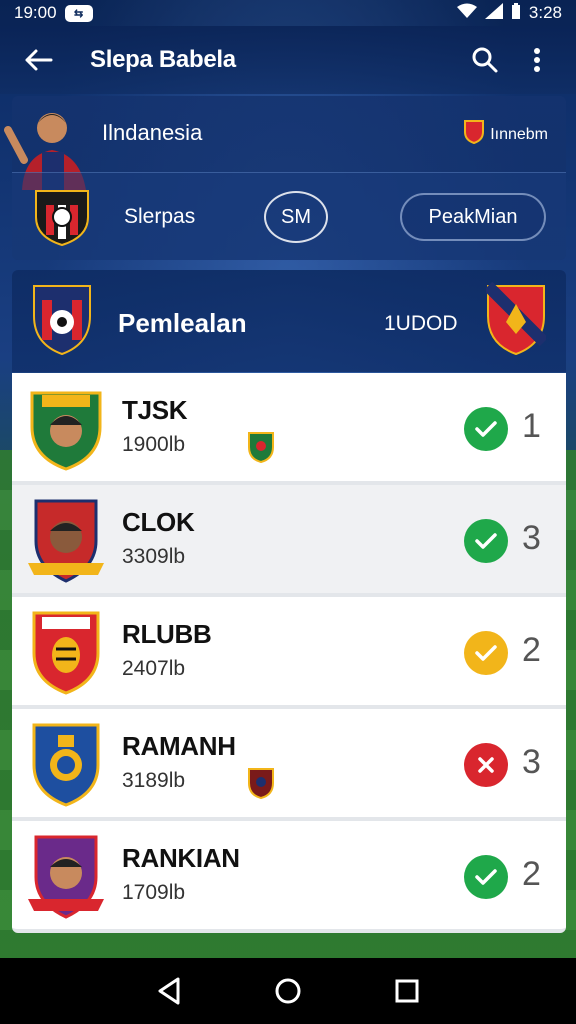  What do you see at coordinates (486, 653) in the screenshot?
I see `warning-status-icon` at bounding box center [486, 653].